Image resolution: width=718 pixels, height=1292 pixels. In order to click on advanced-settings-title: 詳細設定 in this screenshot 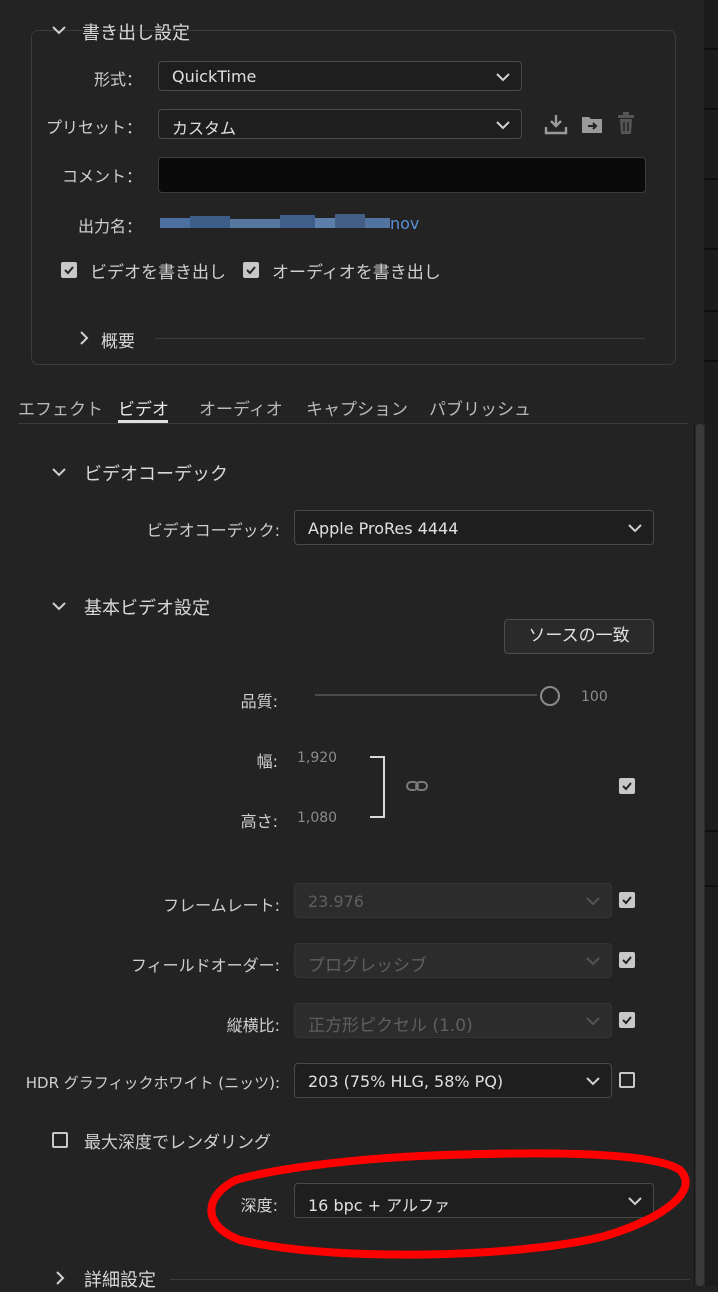, I will do `click(120, 1279)`.